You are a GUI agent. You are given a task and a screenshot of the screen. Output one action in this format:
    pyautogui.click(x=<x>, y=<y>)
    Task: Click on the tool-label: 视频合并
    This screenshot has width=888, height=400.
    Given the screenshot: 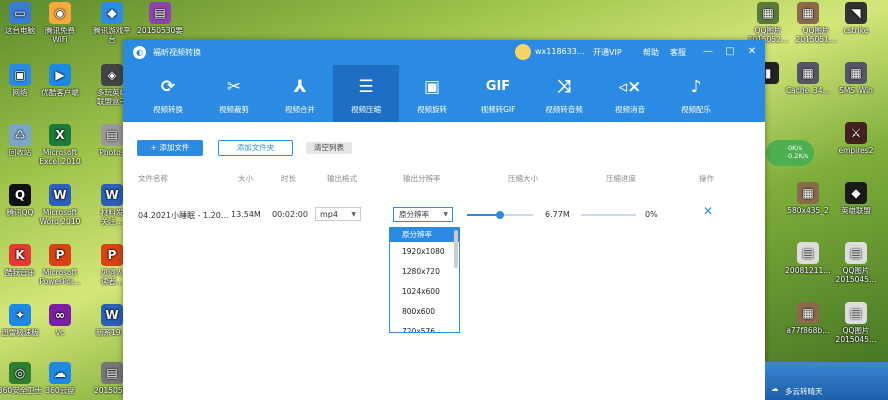 What is the action you would take?
    pyautogui.click(x=300, y=109)
    